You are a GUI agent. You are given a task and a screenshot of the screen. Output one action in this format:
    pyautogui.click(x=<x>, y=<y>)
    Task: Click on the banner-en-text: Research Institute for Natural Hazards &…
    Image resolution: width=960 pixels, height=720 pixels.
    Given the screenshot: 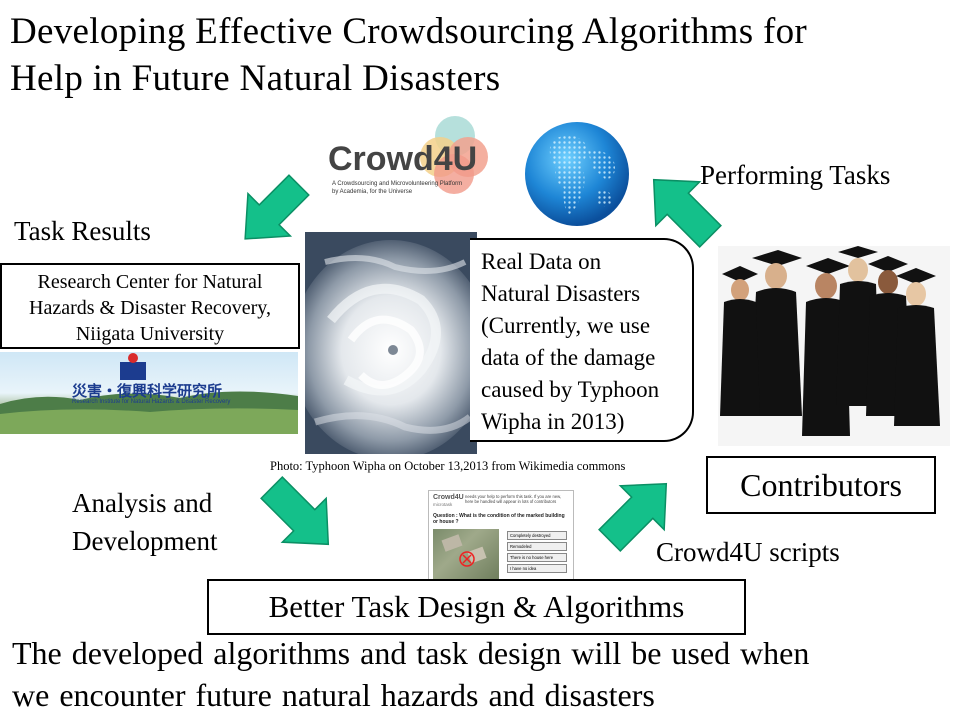 What is the action you would take?
    pyautogui.click(x=151, y=402)
    